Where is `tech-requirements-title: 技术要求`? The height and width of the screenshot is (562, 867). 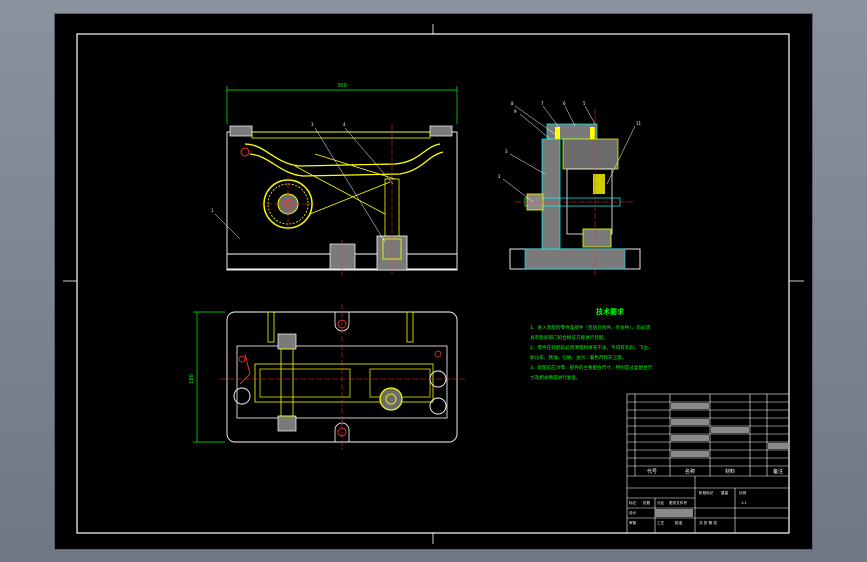
tech-requirements-title: 技术要求 is located at coordinates (610, 311).